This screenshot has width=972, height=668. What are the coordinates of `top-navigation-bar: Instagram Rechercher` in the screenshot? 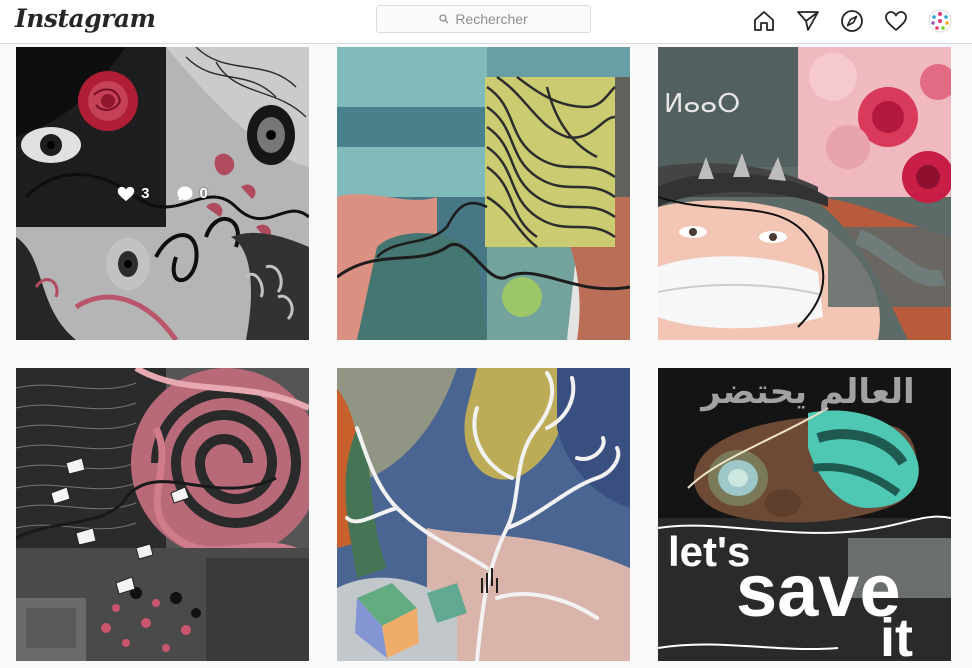 It's located at (486, 22).